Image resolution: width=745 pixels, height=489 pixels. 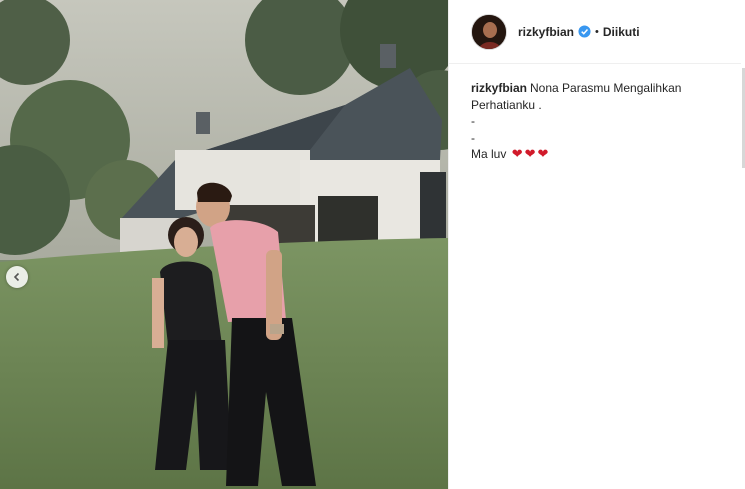 What do you see at coordinates (506, 104) in the screenshot?
I see `caption-text-line2: Perhatianku .` at bounding box center [506, 104].